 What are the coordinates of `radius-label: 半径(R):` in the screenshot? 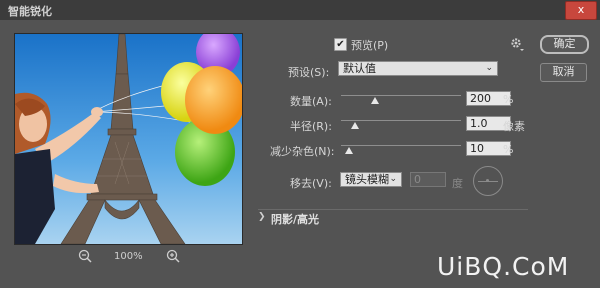 It's located at (311, 126).